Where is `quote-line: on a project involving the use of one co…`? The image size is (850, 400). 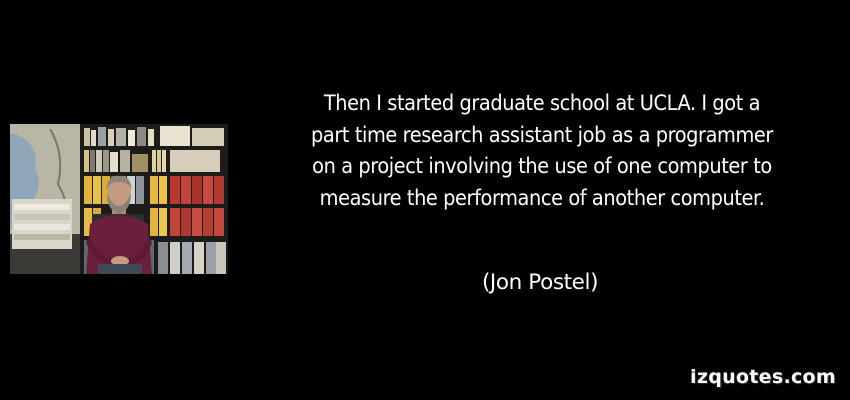 quote-line: on a project involving the use of one co… is located at coordinates (542, 166).